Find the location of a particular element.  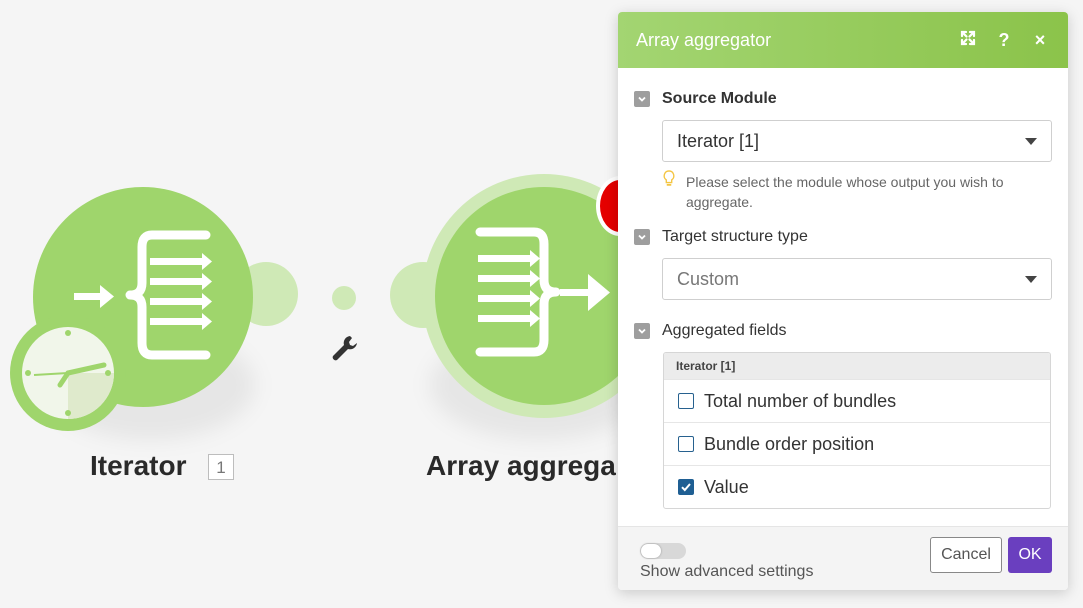

close-icon: × is located at coordinates (1040, 40).